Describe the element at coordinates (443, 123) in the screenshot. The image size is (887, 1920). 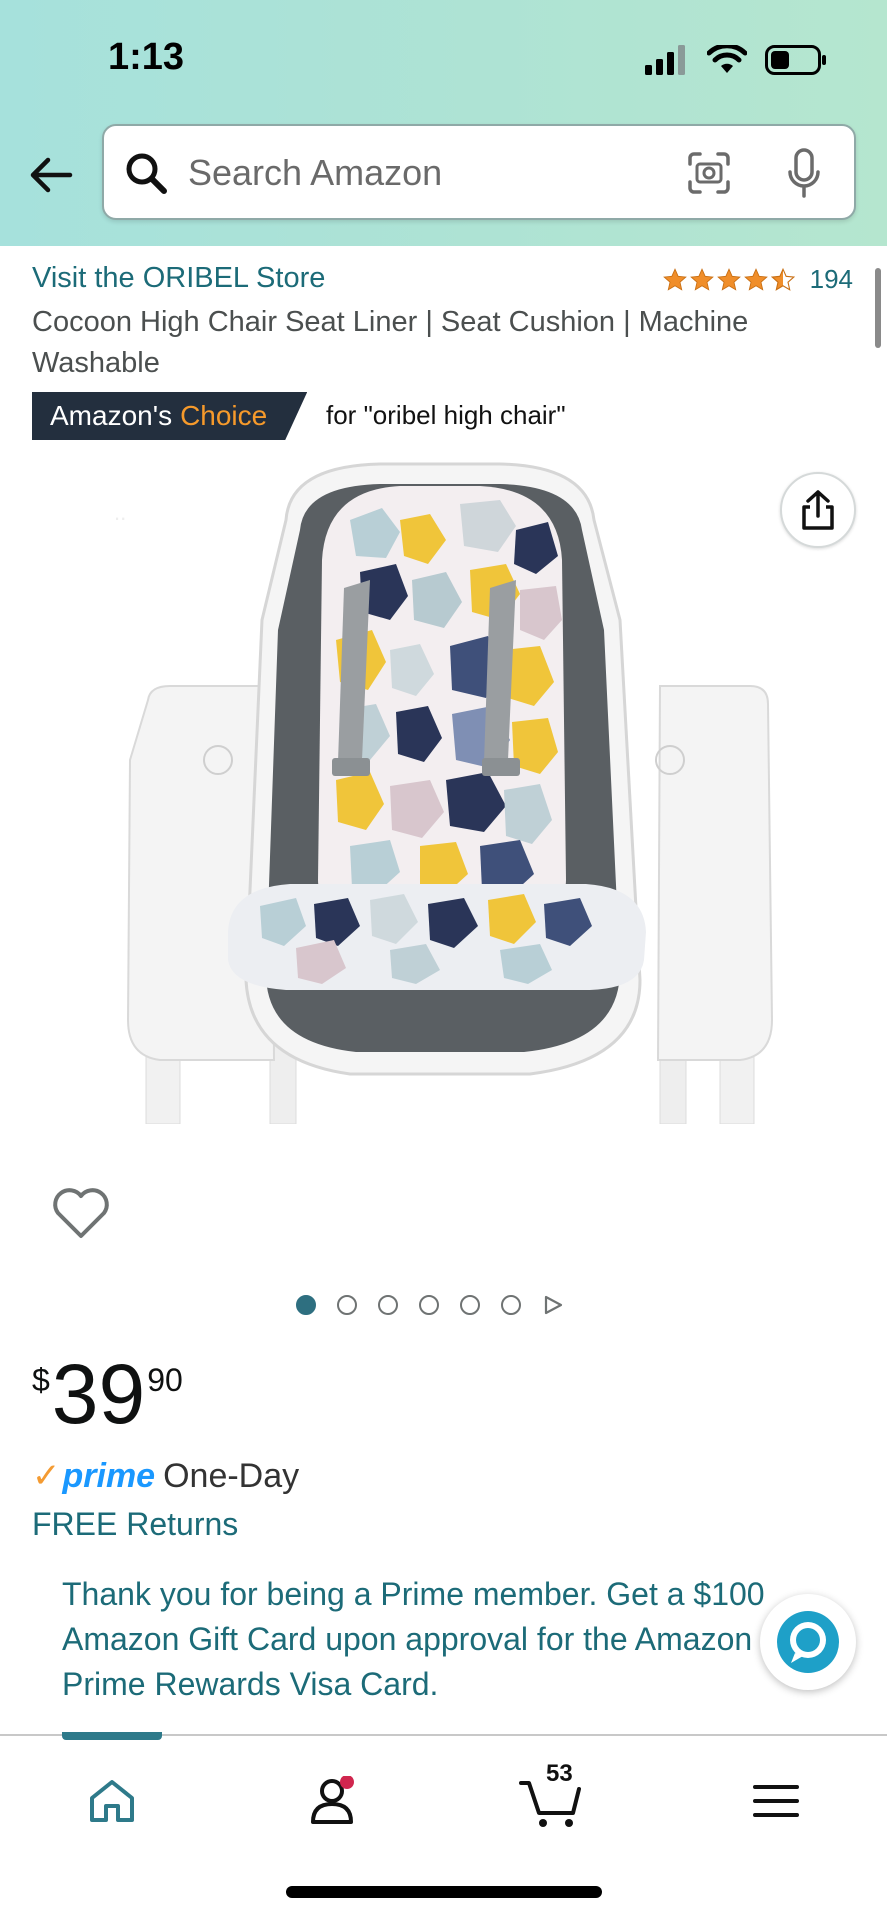
I see `header: 1:13` at that location.